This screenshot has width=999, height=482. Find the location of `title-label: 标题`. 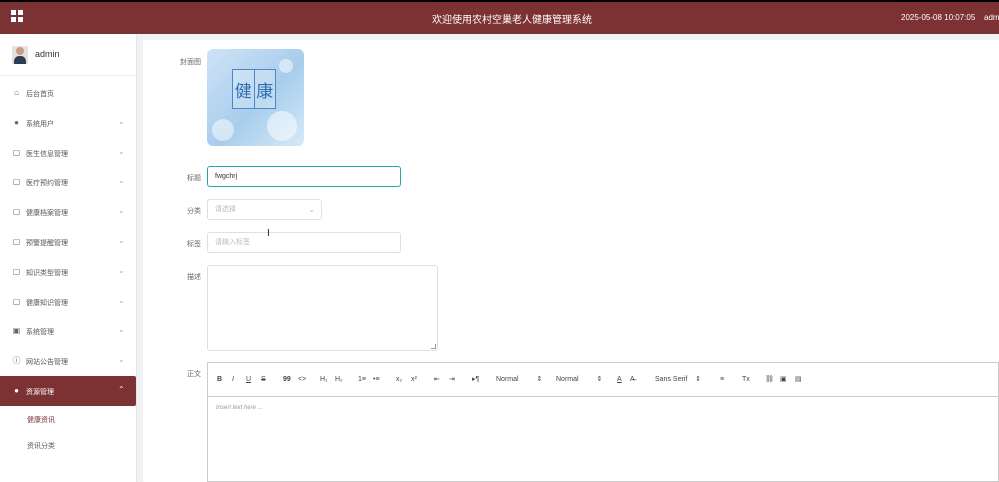

title-label: 标题 is located at coordinates (194, 178).